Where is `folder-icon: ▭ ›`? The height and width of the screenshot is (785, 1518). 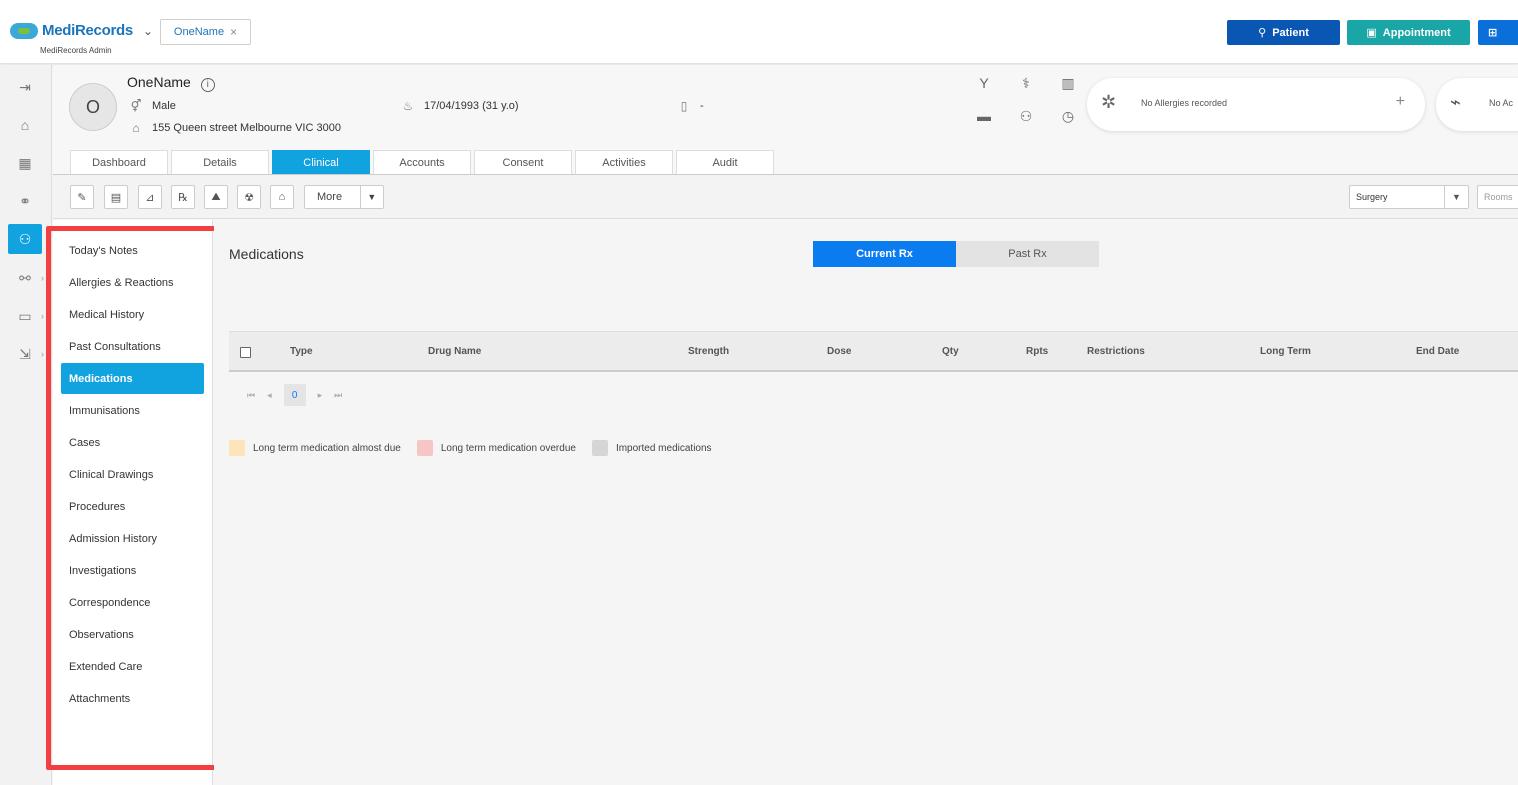 folder-icon: ▭ › is located at coordinates (26, 316).